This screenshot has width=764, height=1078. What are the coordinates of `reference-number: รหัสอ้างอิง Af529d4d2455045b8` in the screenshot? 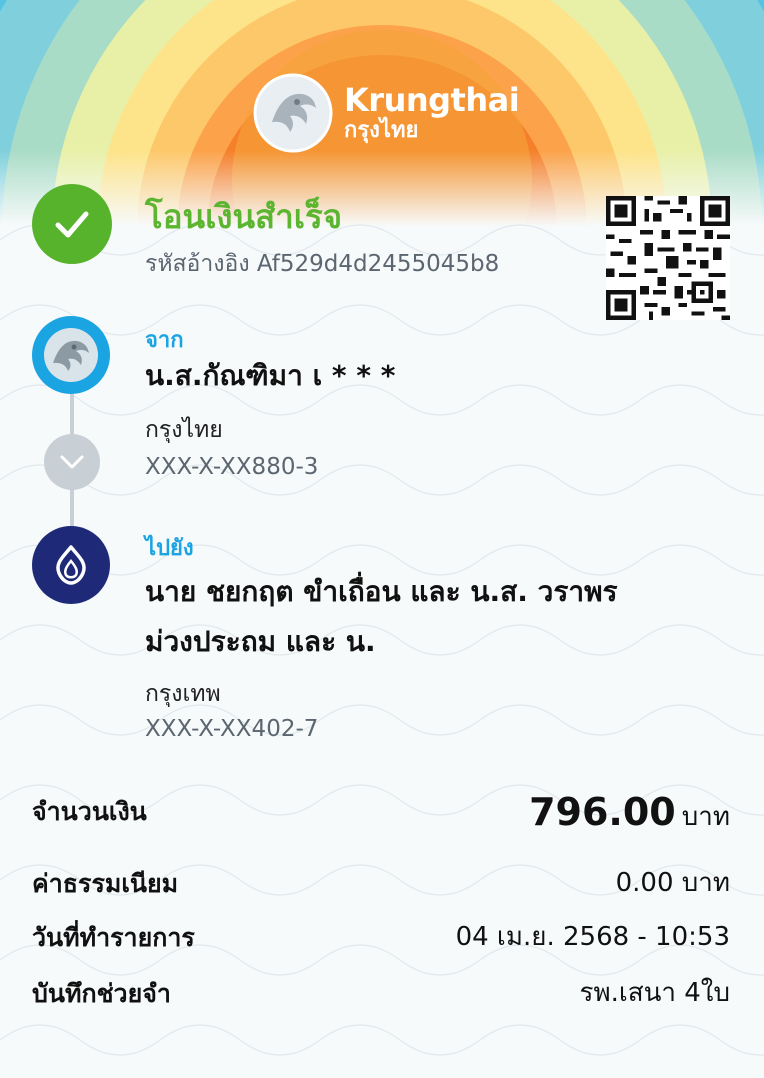 It's located at (322, 264).